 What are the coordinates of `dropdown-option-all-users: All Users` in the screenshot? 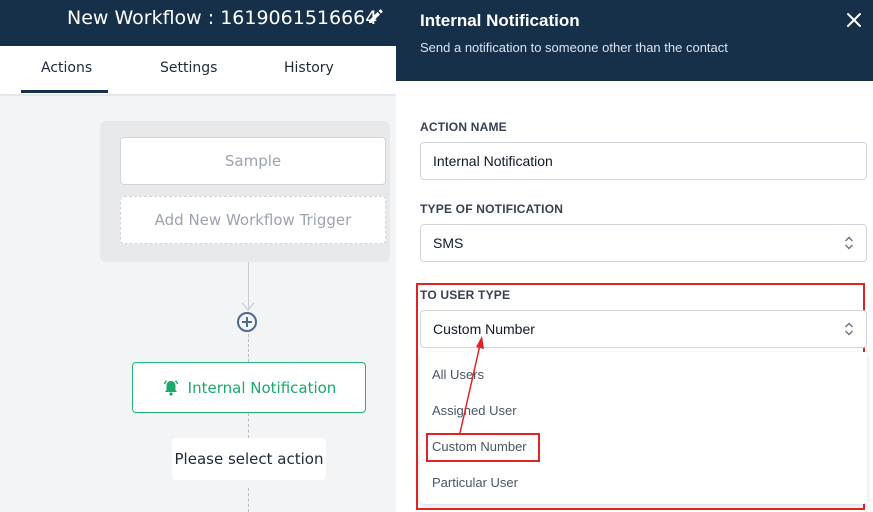 It's located at (458, 374).